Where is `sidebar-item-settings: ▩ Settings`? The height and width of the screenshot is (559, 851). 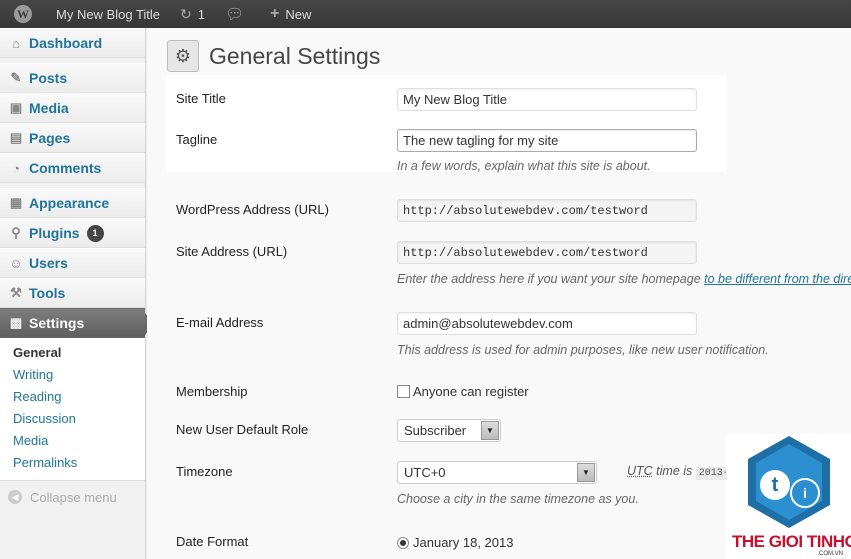
sidebar-item-settings: ▩ Settings is located at coordinates (77, 323).